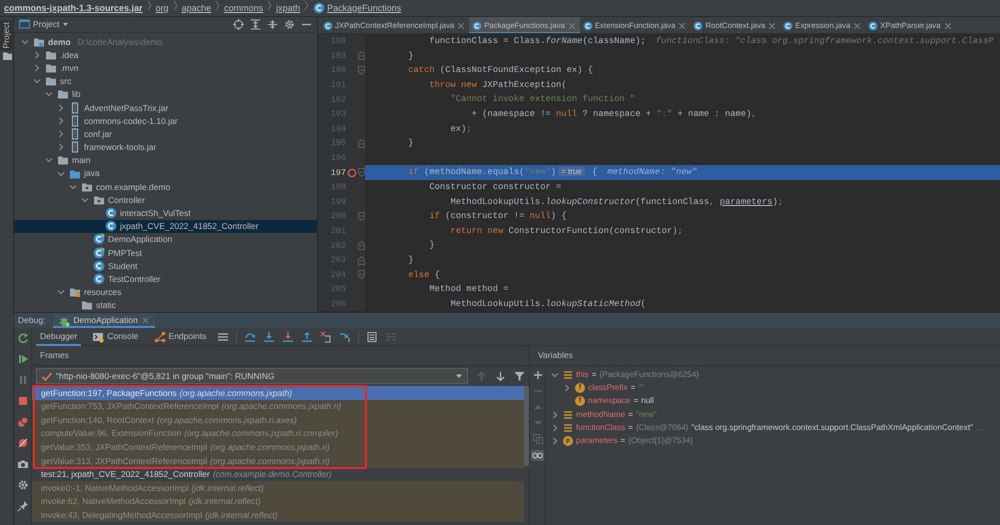  Describe the element at coordinates (73, 8) in the screenshot. I see `breadcrumb-item: commons-jxpath-1.3-sources.jar` at that location.